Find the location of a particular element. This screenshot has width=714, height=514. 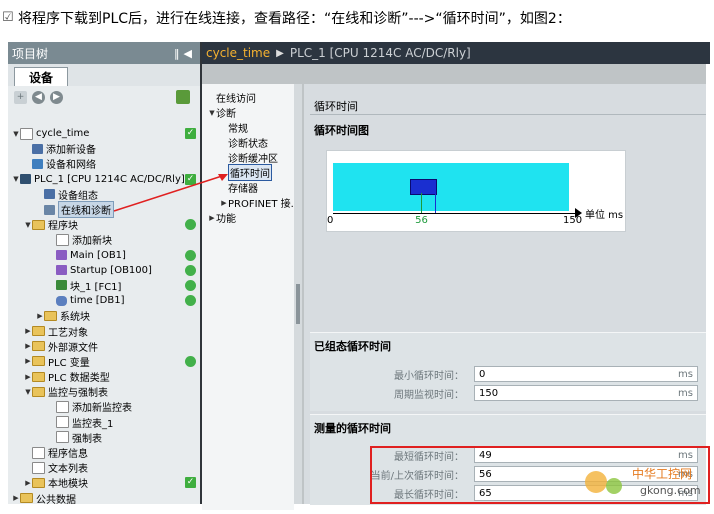

annotation-arrow is located at coordinates (170, 193).